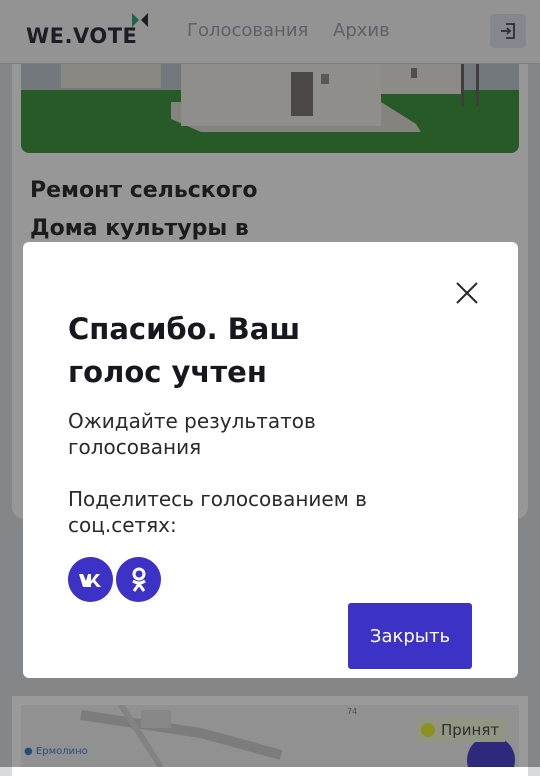  I want to click on odnoklassniki-icon, so click(138, 579).